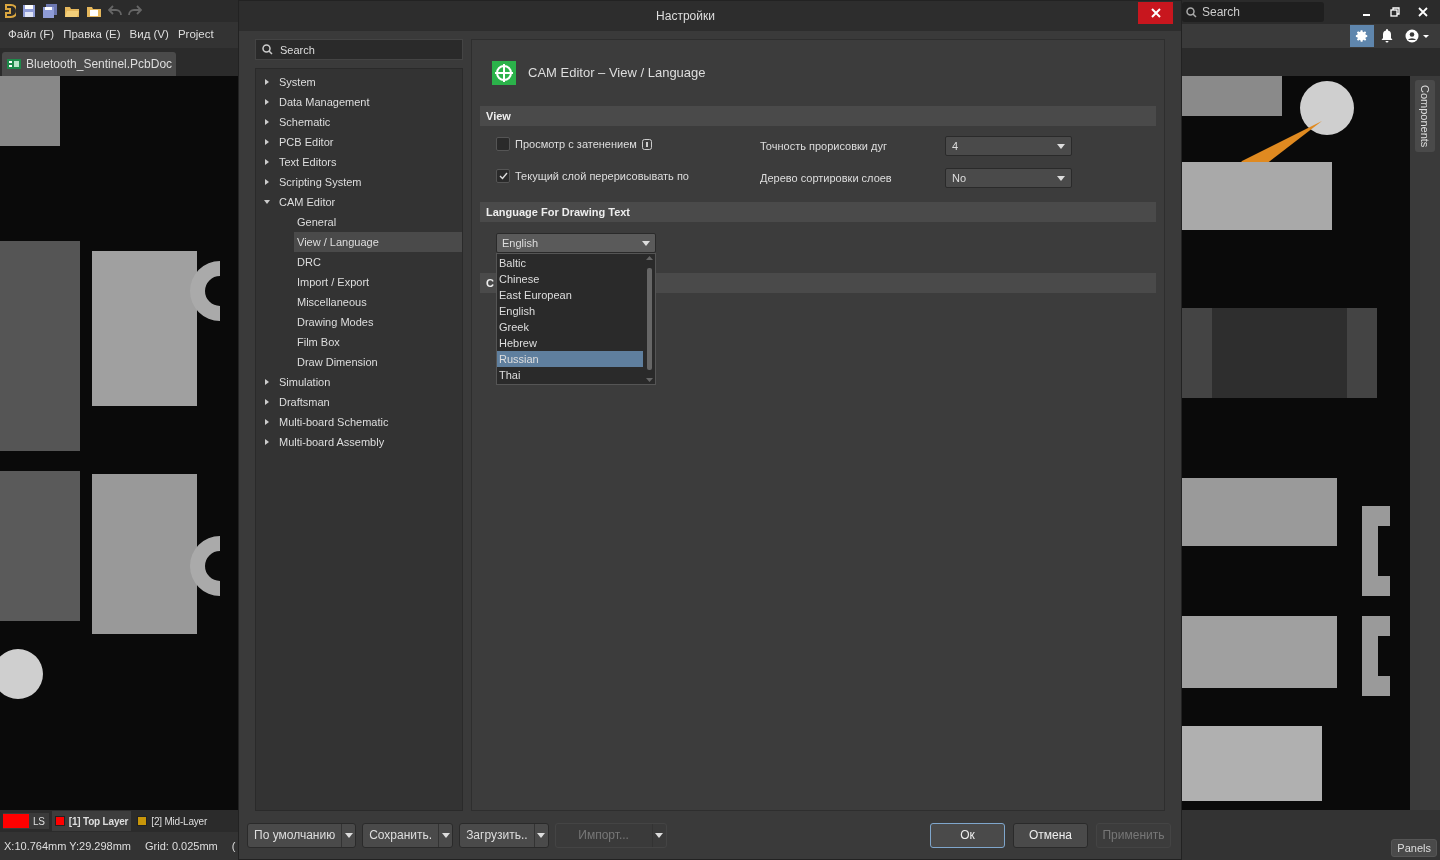 The image size is (1440, 860). Describe the element at coordinates (649, 319) in the screenshot. I see `scrollbar` at that location.